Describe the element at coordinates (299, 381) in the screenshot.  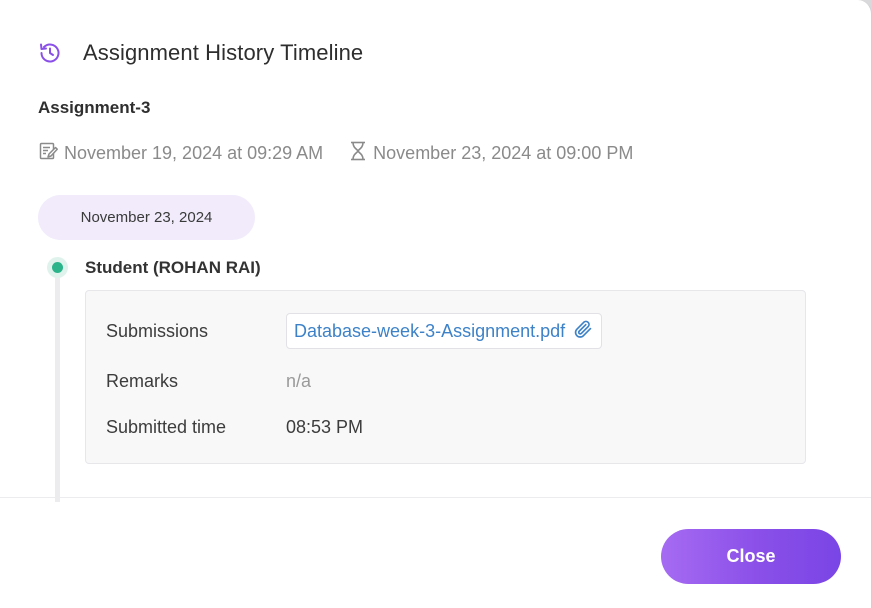
I see `remarks-value: n/a` at that location.